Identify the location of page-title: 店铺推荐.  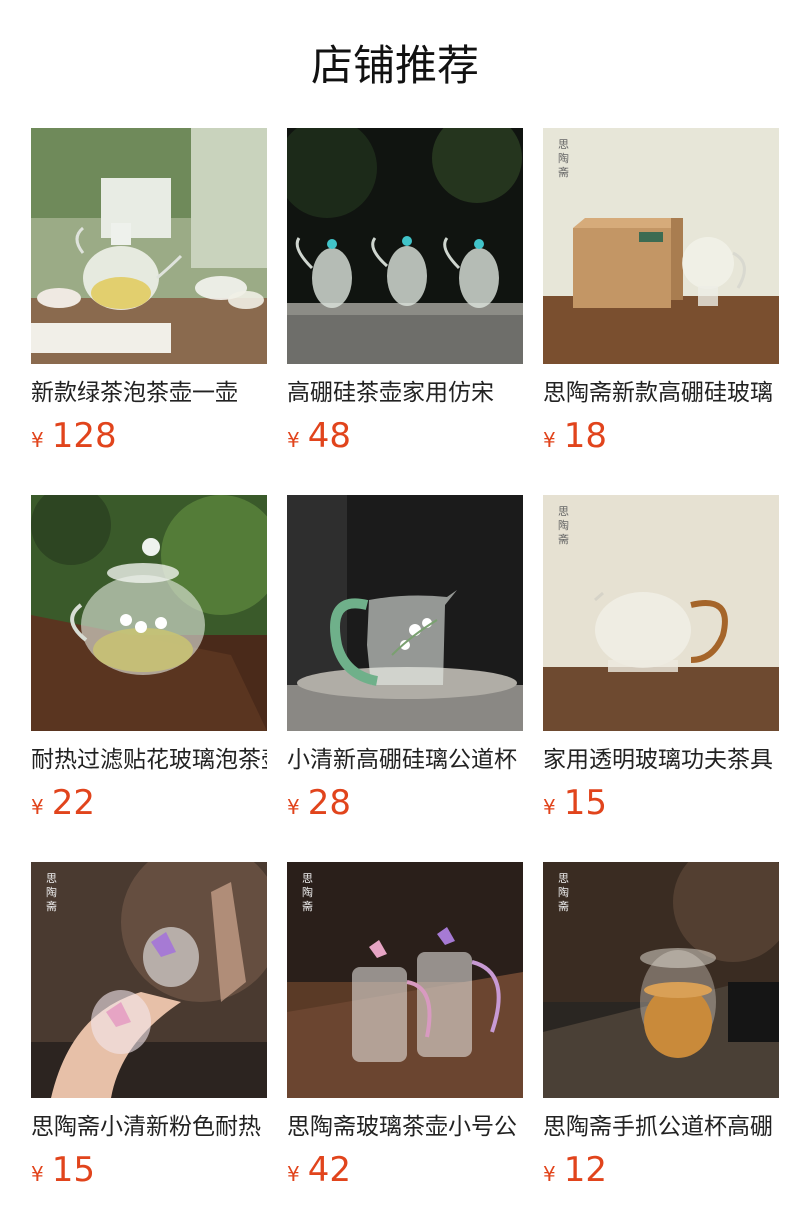
(394, 65).